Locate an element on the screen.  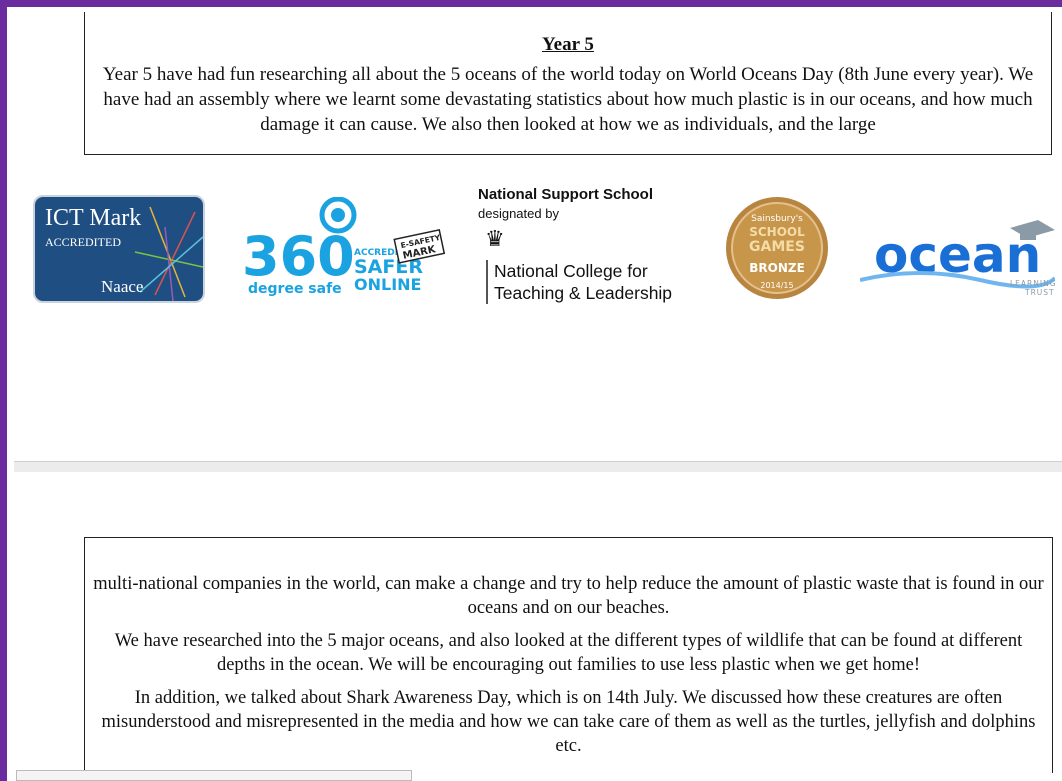
nss-line2: Teaching & Leadership is located at coordinates (583, 293).